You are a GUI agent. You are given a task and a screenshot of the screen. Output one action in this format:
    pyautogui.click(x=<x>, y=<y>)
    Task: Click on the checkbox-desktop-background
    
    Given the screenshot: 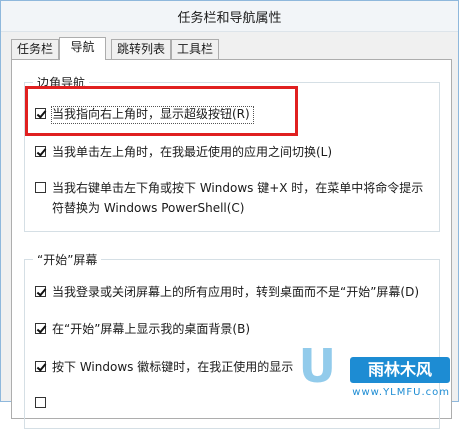 What is the action you would take?
    pyautogui.click(x=41, y=328)
    